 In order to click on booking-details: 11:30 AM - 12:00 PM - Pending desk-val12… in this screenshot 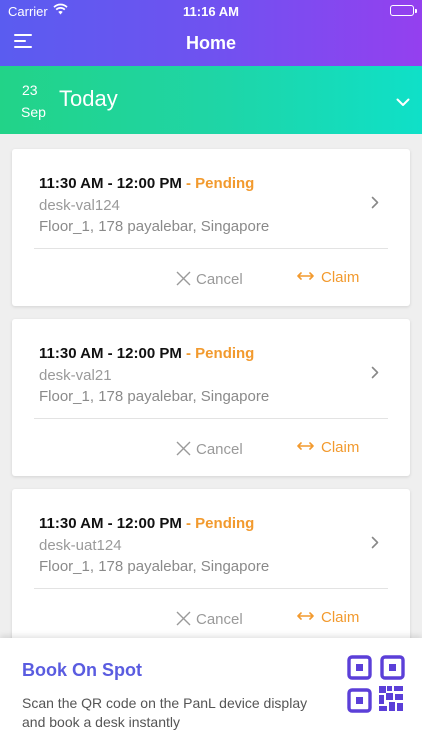, I will do `click(211, 198)`.